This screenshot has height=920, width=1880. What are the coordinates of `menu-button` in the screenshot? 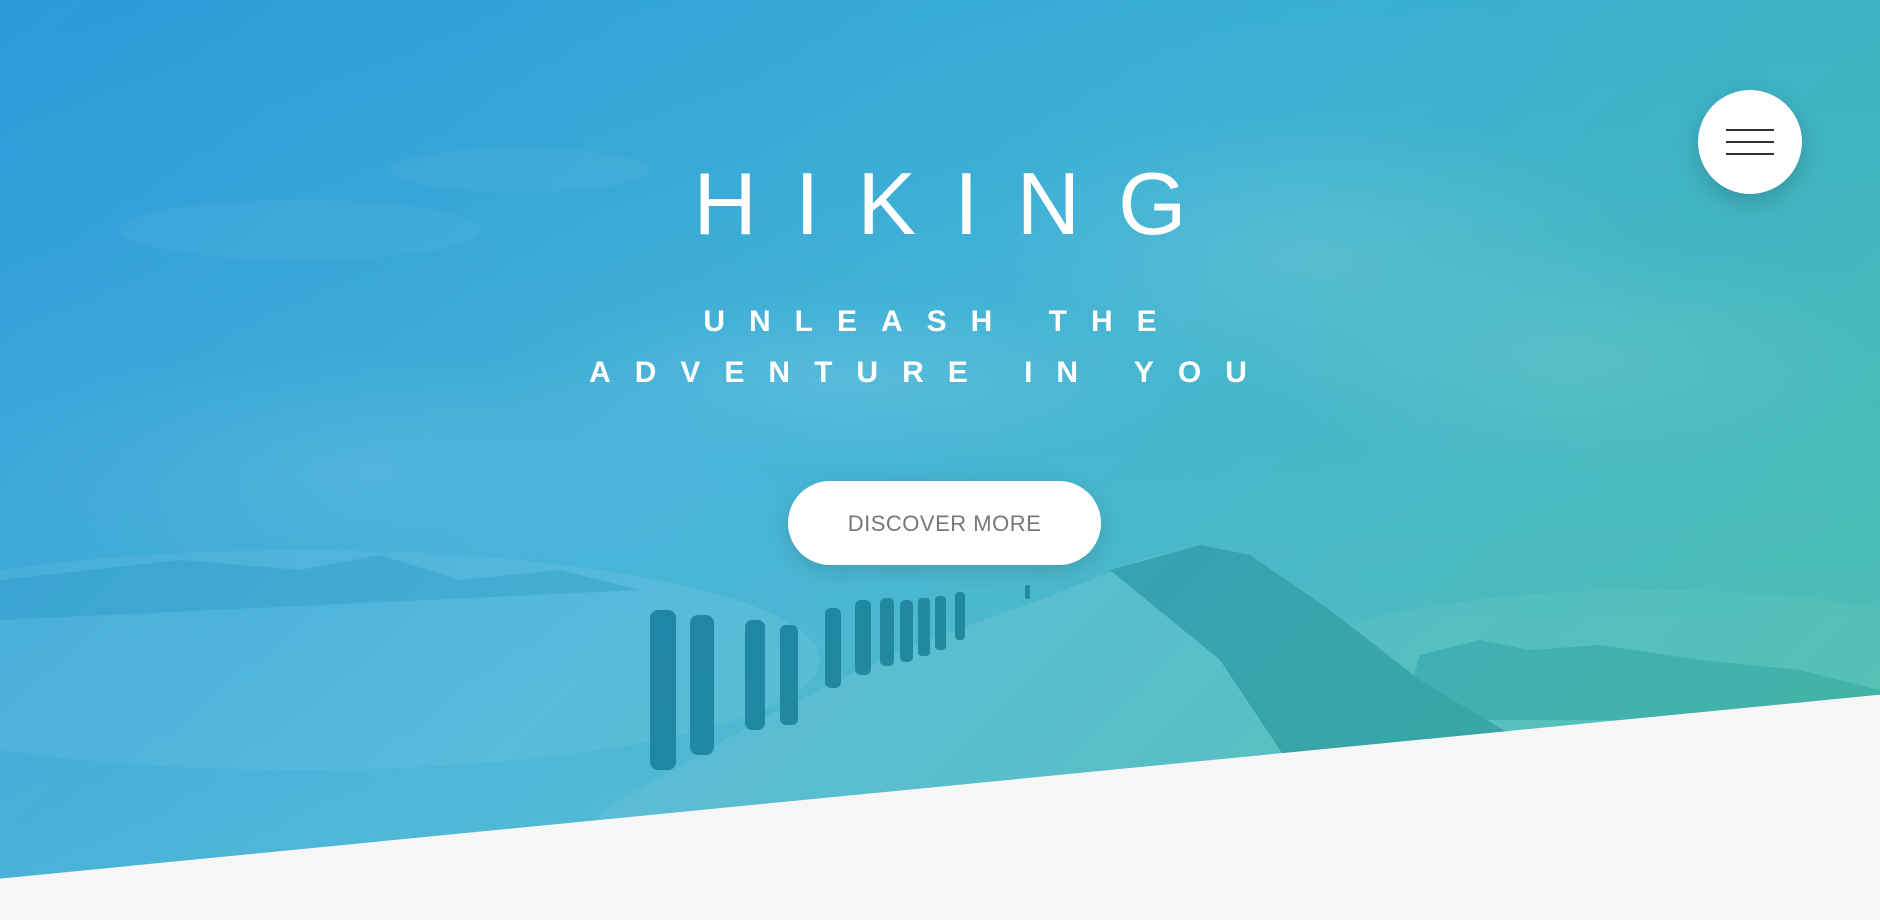 It's located at (1750, 142).